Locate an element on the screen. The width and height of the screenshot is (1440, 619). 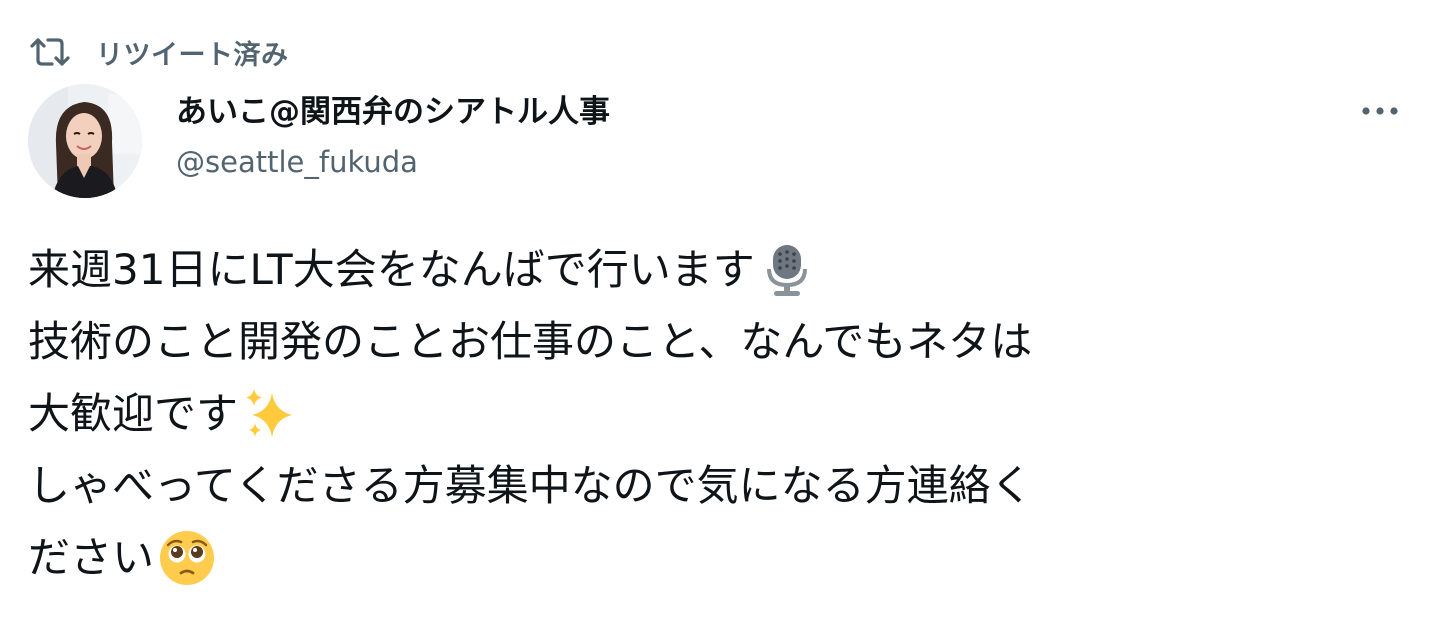
user-info: あいこ@関西弁のシアトル人事 @seattle_fukuda is located at coordinates (393, 136).